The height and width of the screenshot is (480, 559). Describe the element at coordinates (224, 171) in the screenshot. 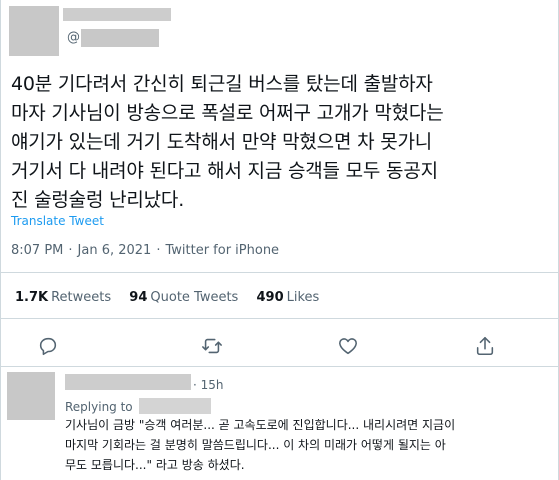

I see `tweet-text-line: 거기서 다 내려야 된다고 해서 지금 승객들 모두 동공지` at that location.